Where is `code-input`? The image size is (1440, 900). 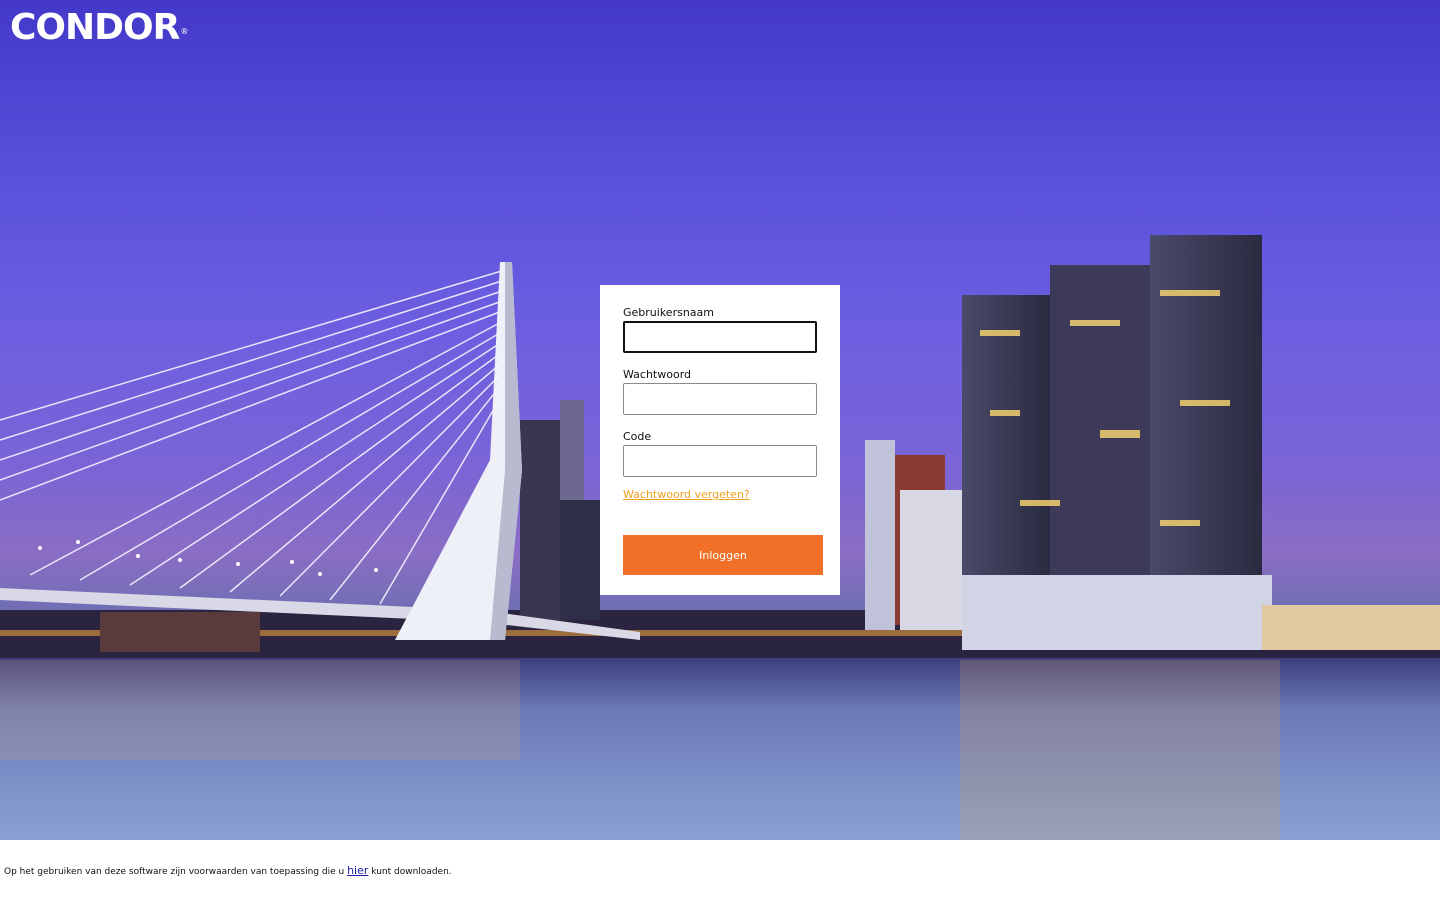
code-input is located at coordinates (720, 461).